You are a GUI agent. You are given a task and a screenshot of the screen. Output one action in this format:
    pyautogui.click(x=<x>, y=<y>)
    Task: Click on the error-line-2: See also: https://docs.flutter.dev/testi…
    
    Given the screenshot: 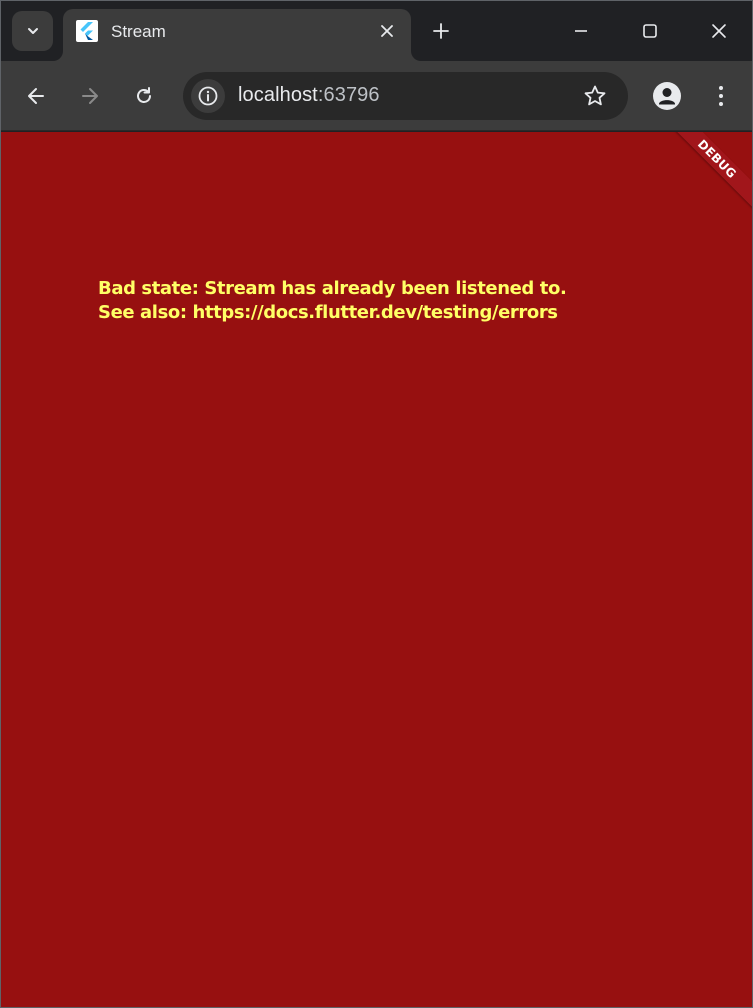 What is the action you would take?
    pyautogui.click(x=328, y=312)
    